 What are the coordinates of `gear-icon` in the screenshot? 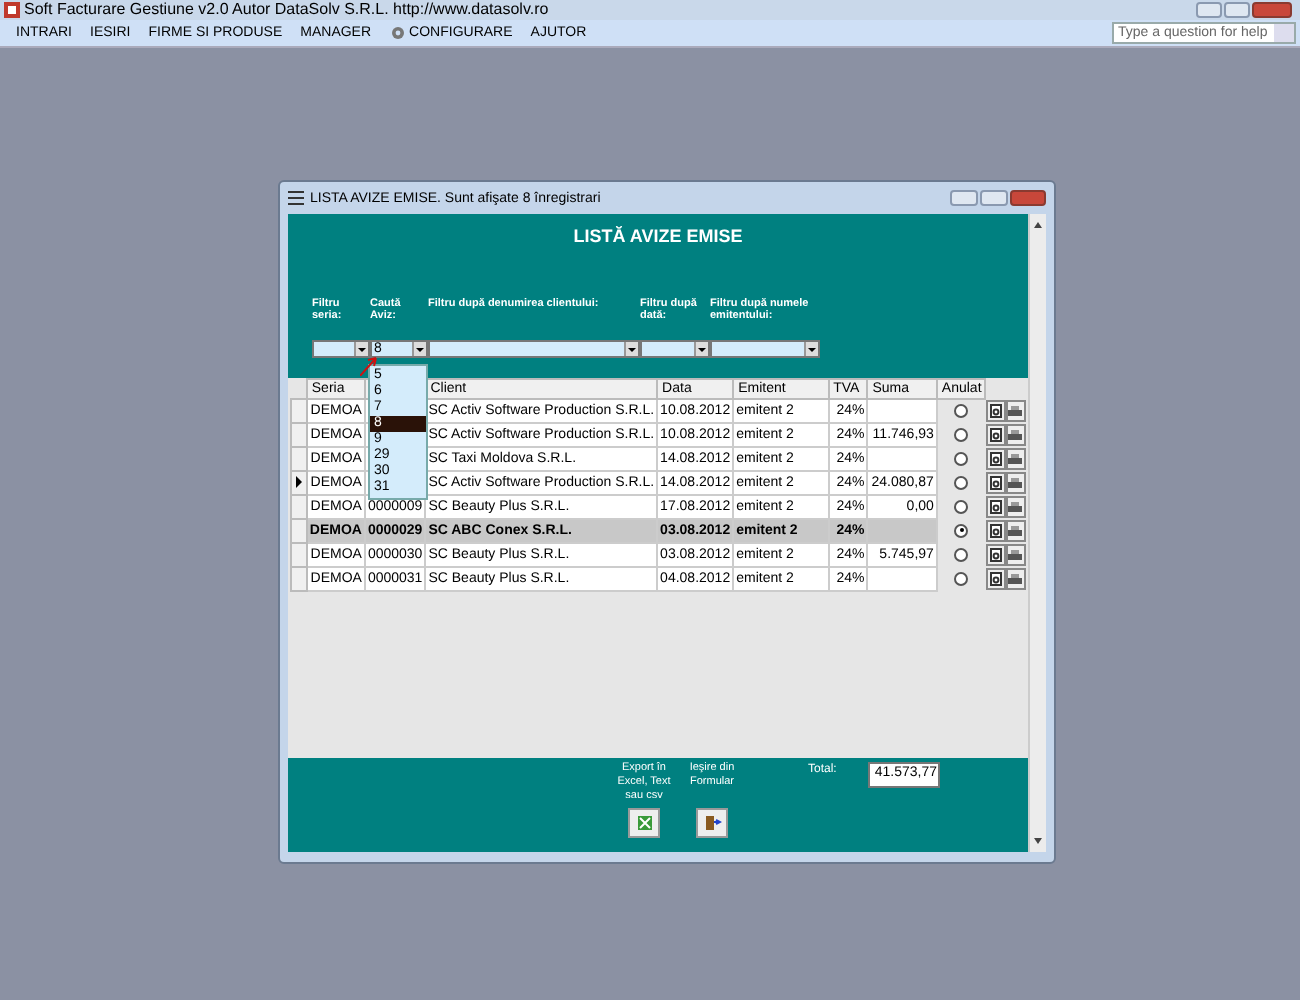 It's located at (397, 33).